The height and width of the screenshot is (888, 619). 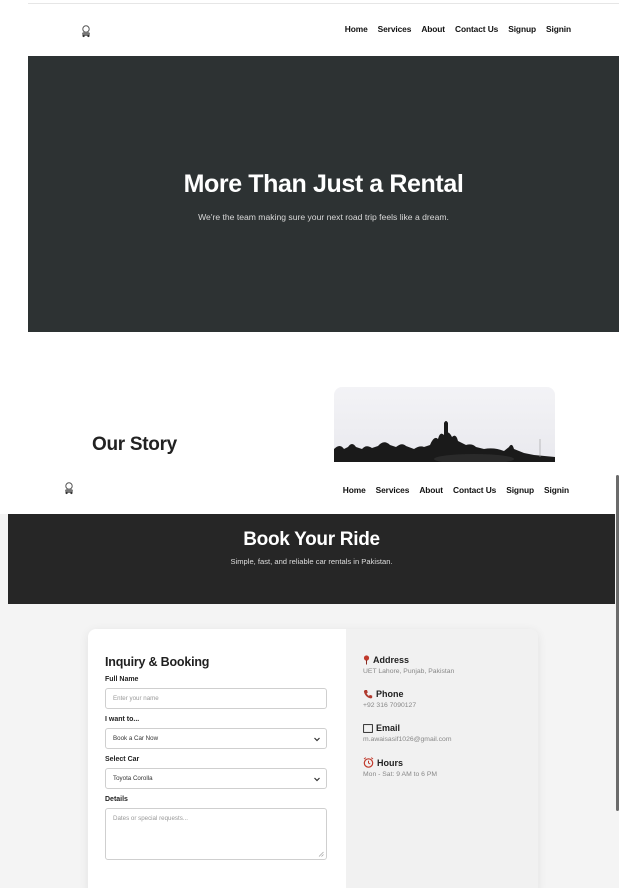 What do you see at coordinates (444, 441) in the screenshot?
I see `tree-silhouette-image` at bounding box center [444, 441].